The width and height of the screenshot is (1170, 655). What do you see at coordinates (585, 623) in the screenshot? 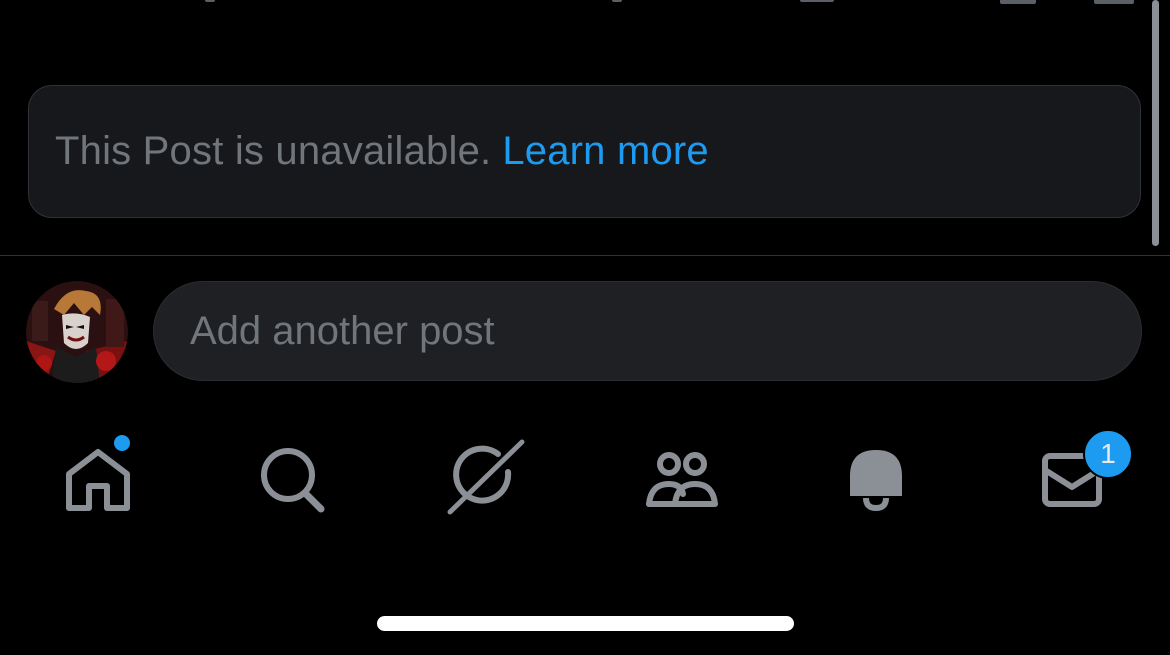
I see `home-indicator` at bounding box center [585, 623].